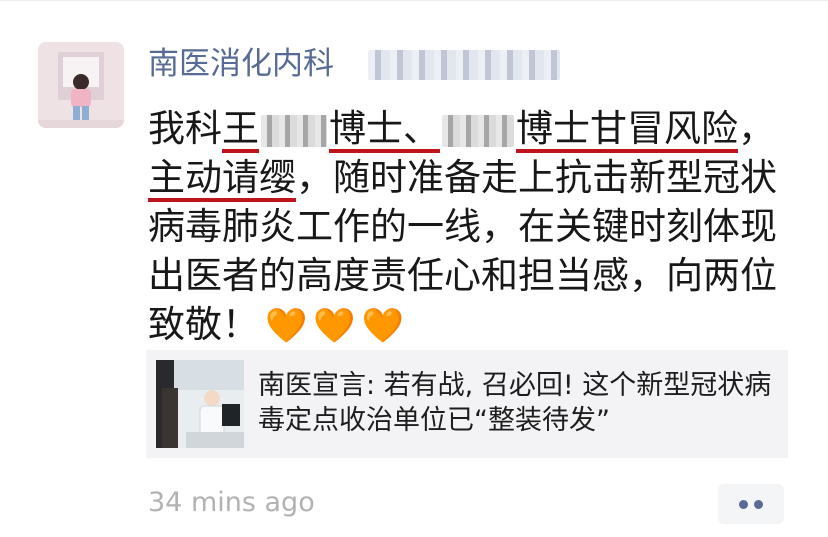 The image size is (828, 537). Describe the element at coordinates (240, 128) in the screenshot. I see `post-text-segment: 王` at that location.